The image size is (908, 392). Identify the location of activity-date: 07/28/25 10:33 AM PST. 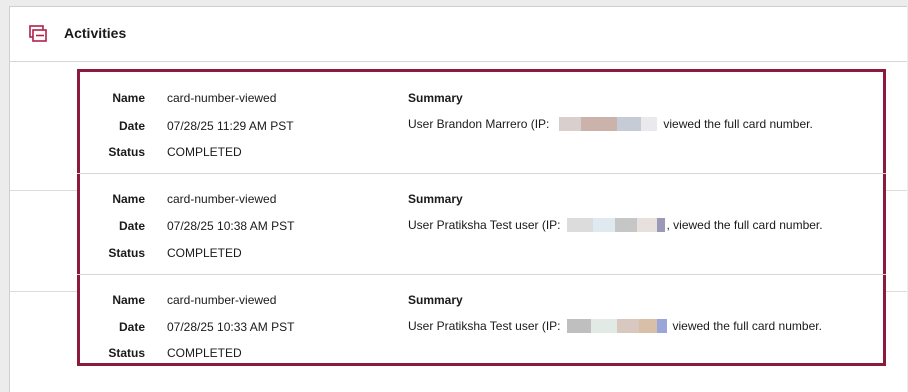
(231, 327).